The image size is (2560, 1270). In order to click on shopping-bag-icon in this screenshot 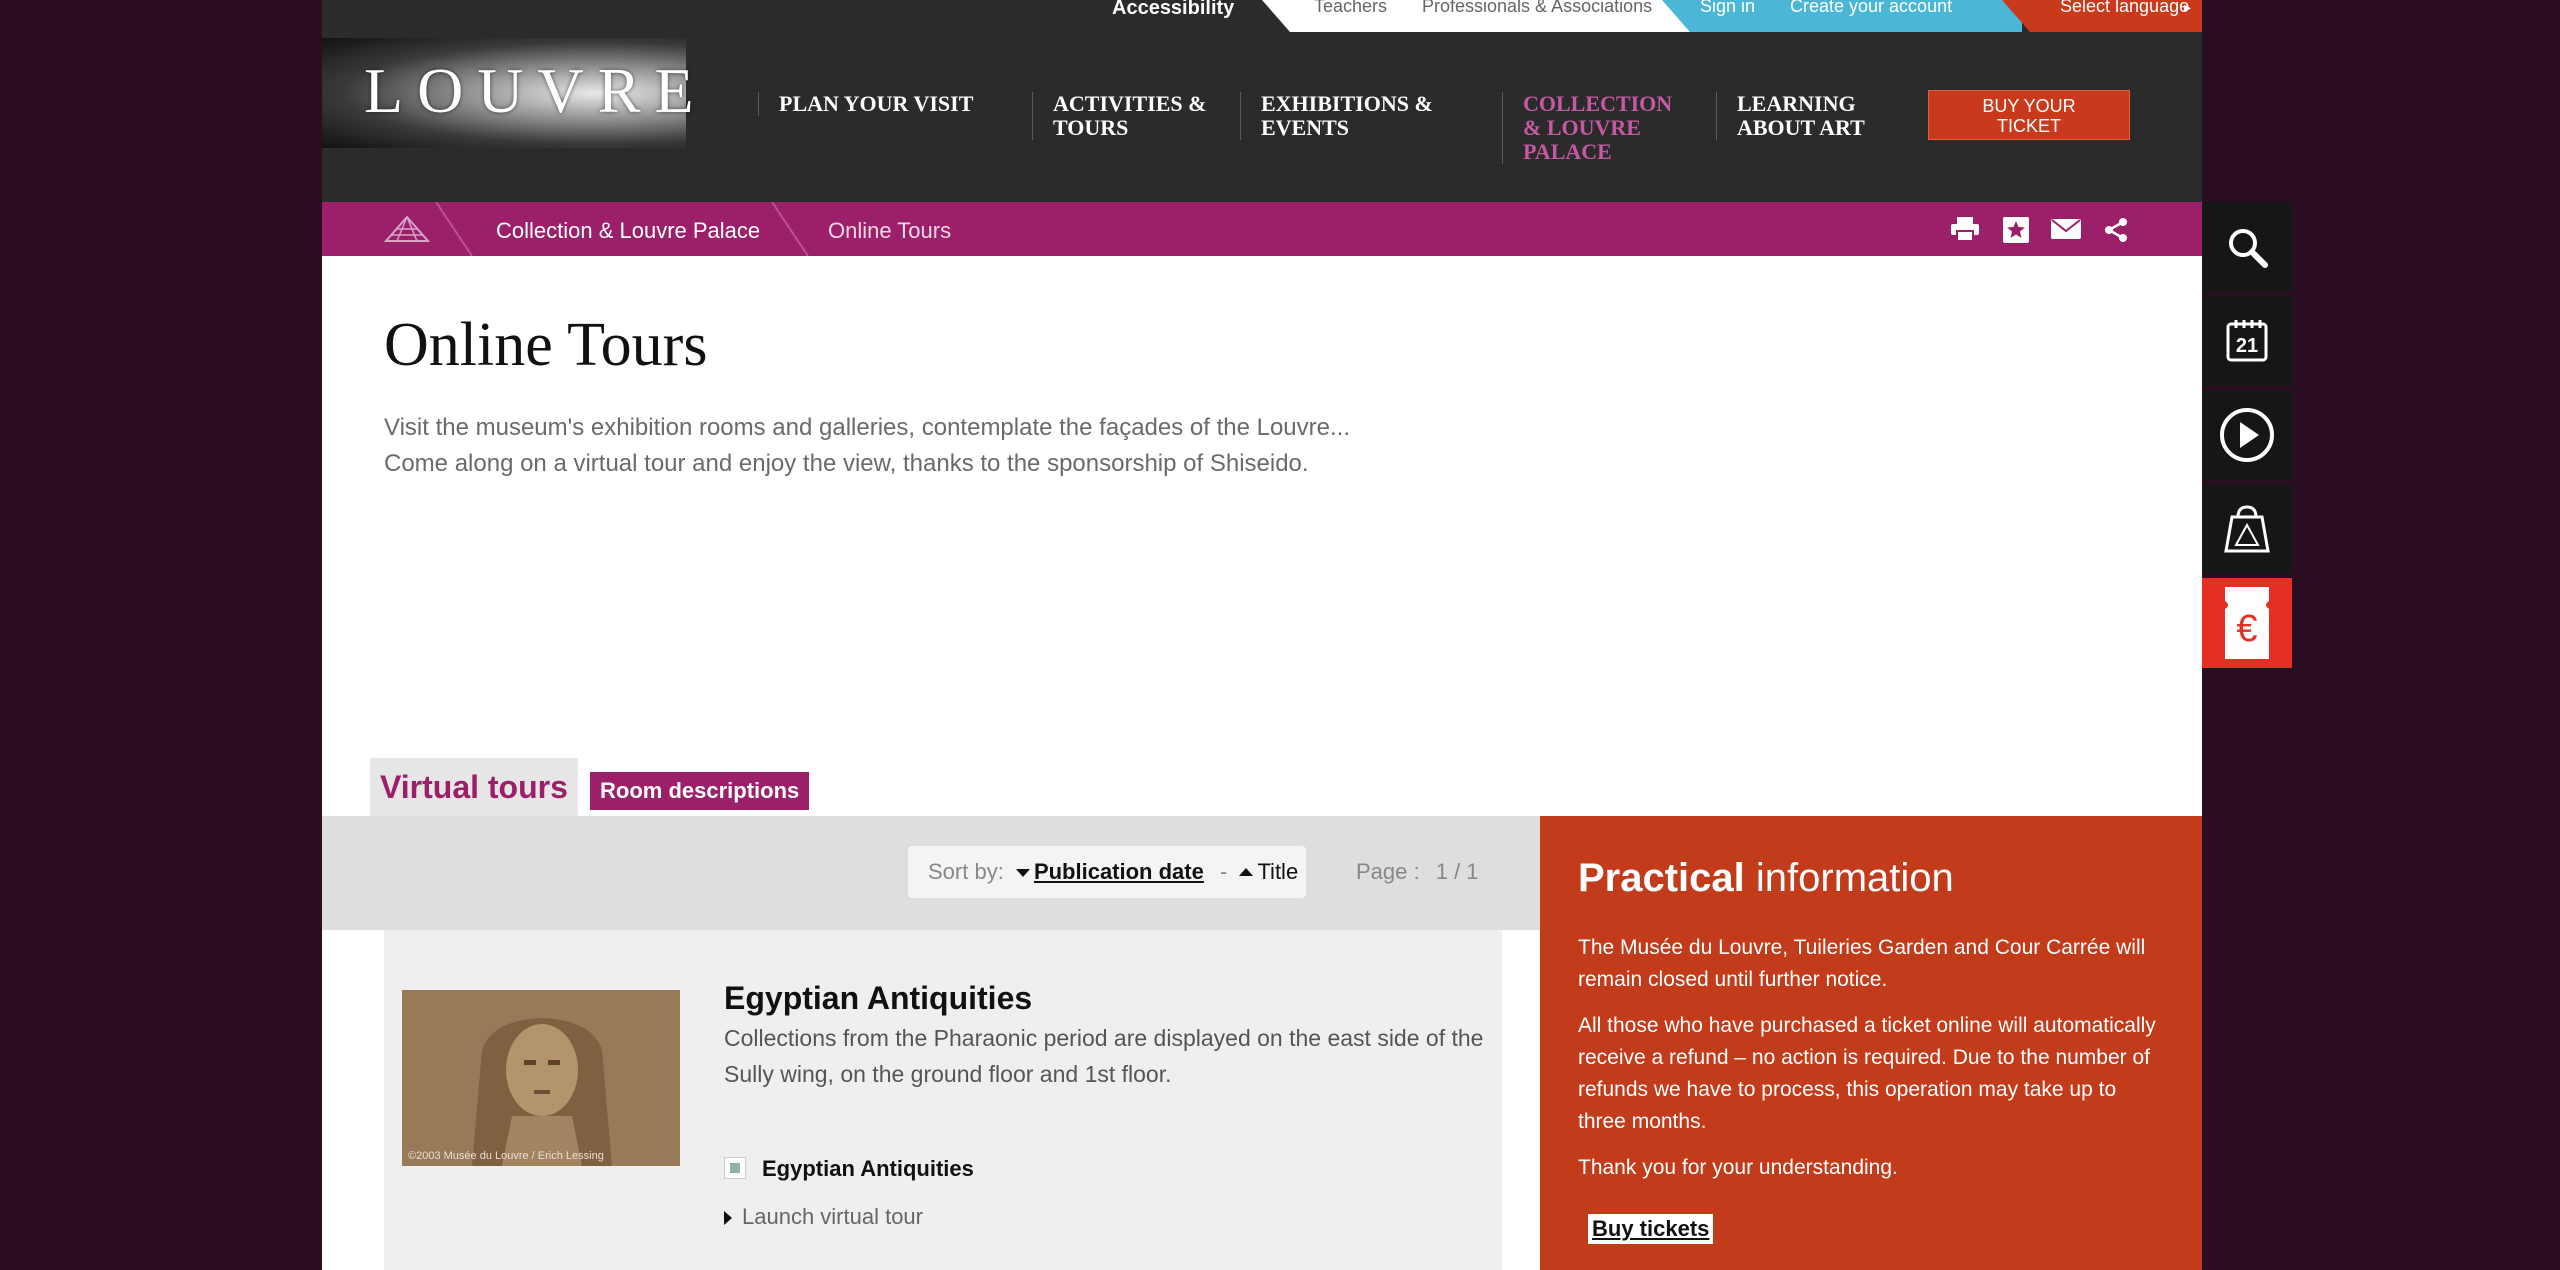, I will do `click(2247, 529)`.